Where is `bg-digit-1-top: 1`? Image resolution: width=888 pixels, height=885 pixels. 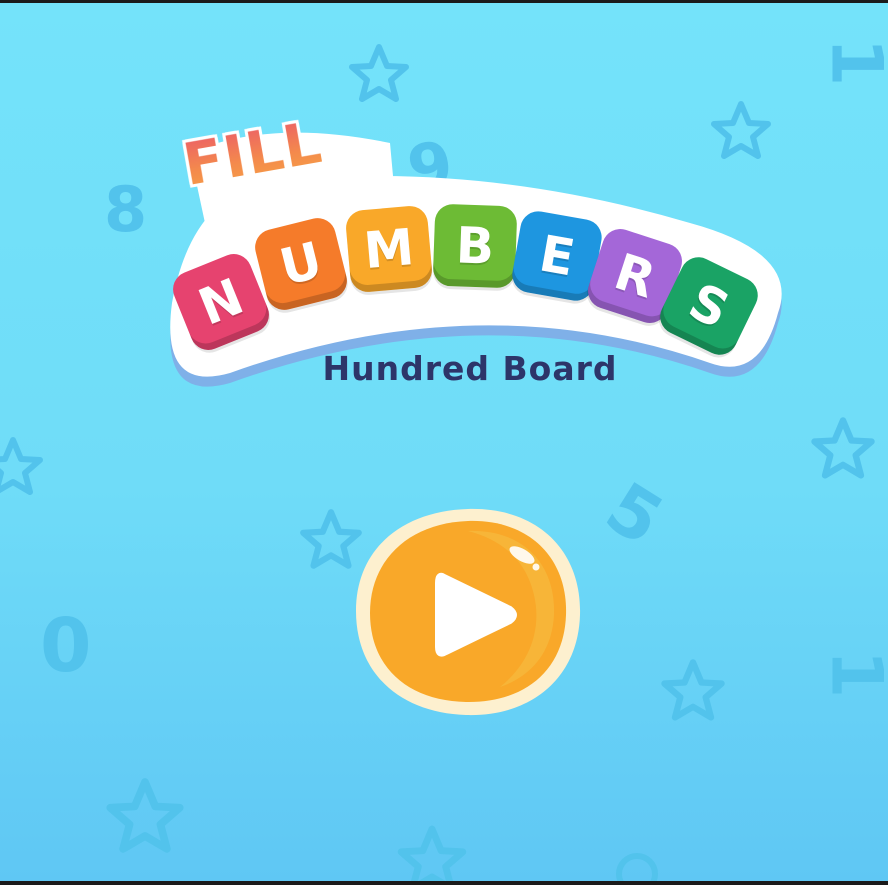 bg-digit-1-top: 1 is located at coordinates (851, 62).